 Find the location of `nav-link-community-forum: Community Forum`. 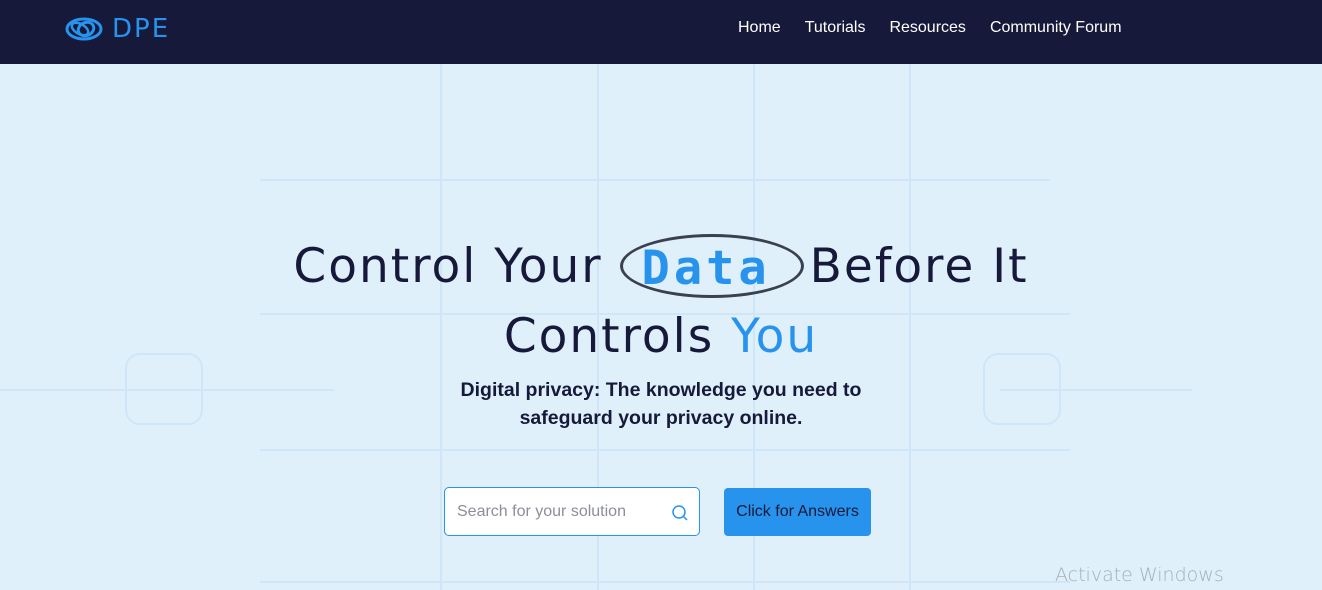

nav-link-community-forum: Community Forum is located at coordinates (1056, 28).